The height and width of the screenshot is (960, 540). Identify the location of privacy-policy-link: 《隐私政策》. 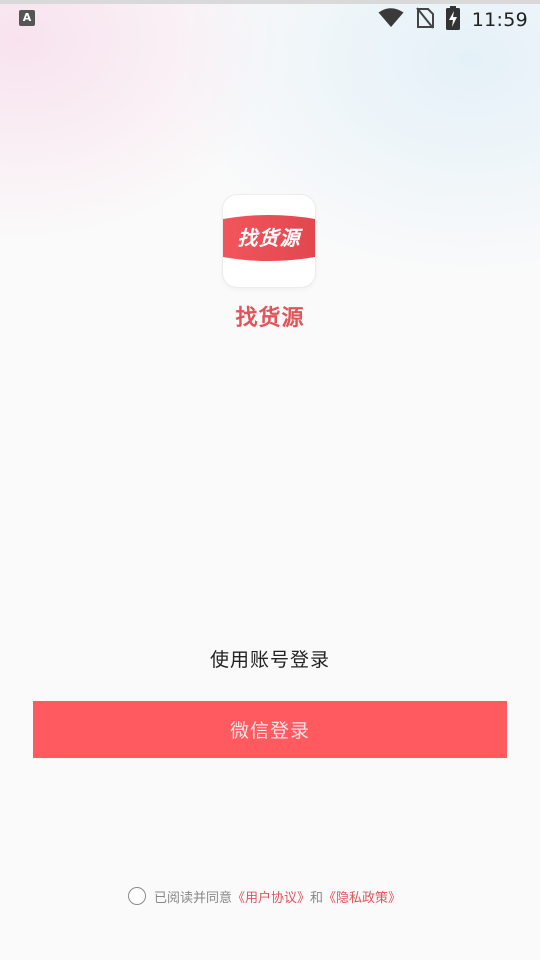
(362, 896).